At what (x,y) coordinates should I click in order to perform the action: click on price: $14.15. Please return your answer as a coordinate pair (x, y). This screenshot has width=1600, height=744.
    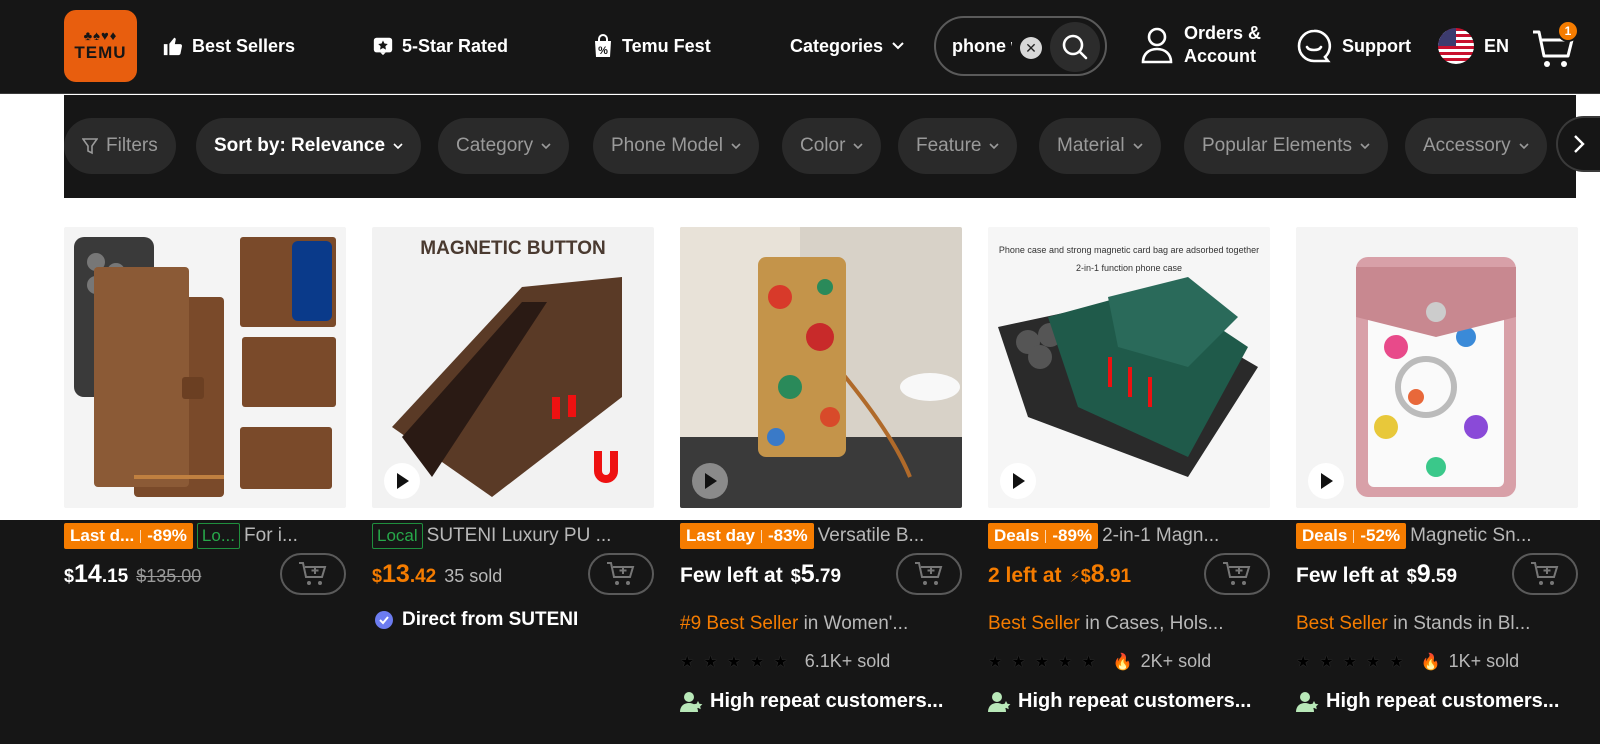
    Looking at the image, I should click on (96, 574).